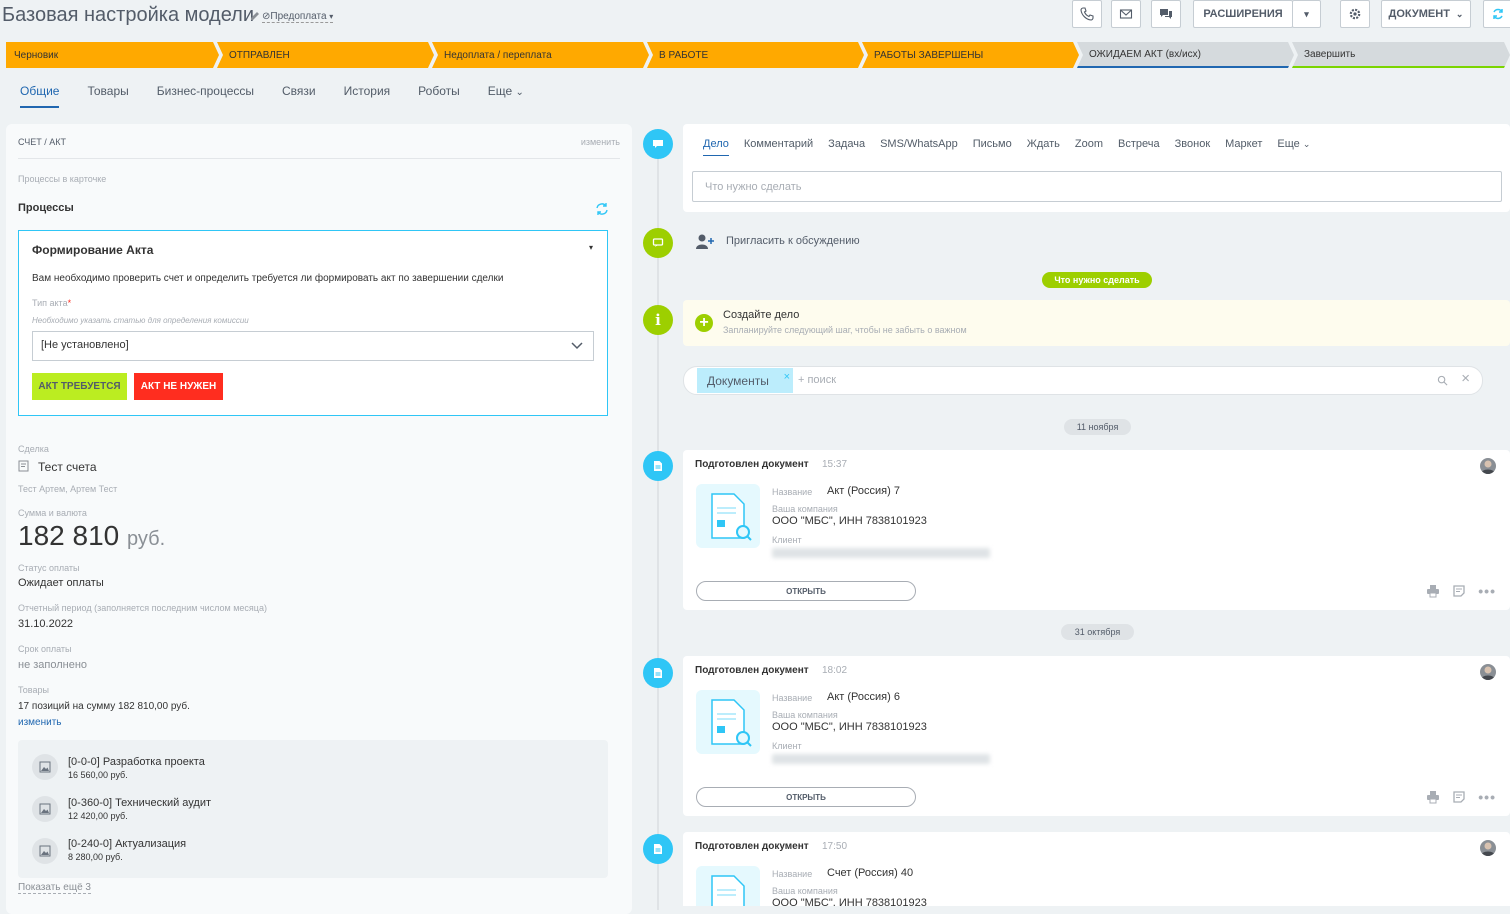  Describe the element at coordinates (600, 142) in the screenshot. I see `section-edit-link: изменить` at that location.